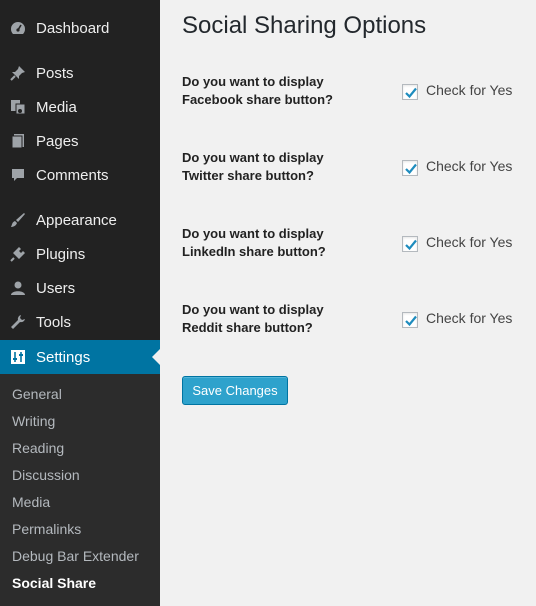 Image resolution: width=536 pixels, height=606 pixels. I want to click on twitter-checkbox-label: Check for Yes, so click(469, 166).